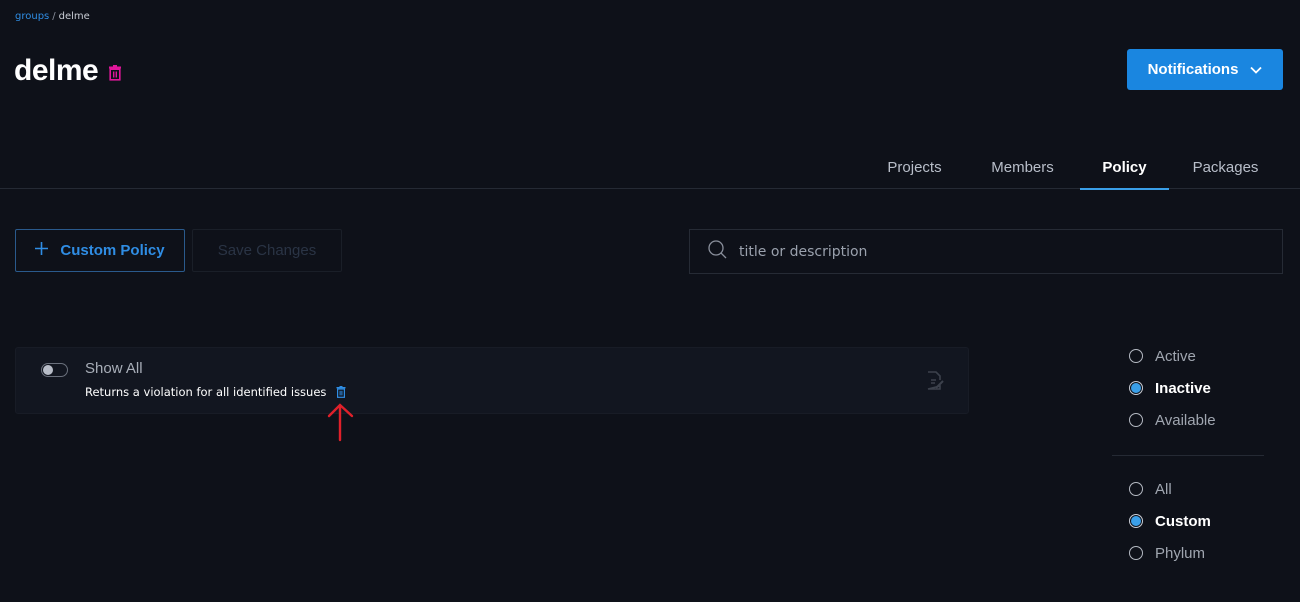 The image size is (1300, 602). I want to click on delete-policy-trash-icon, so click(341, 392).